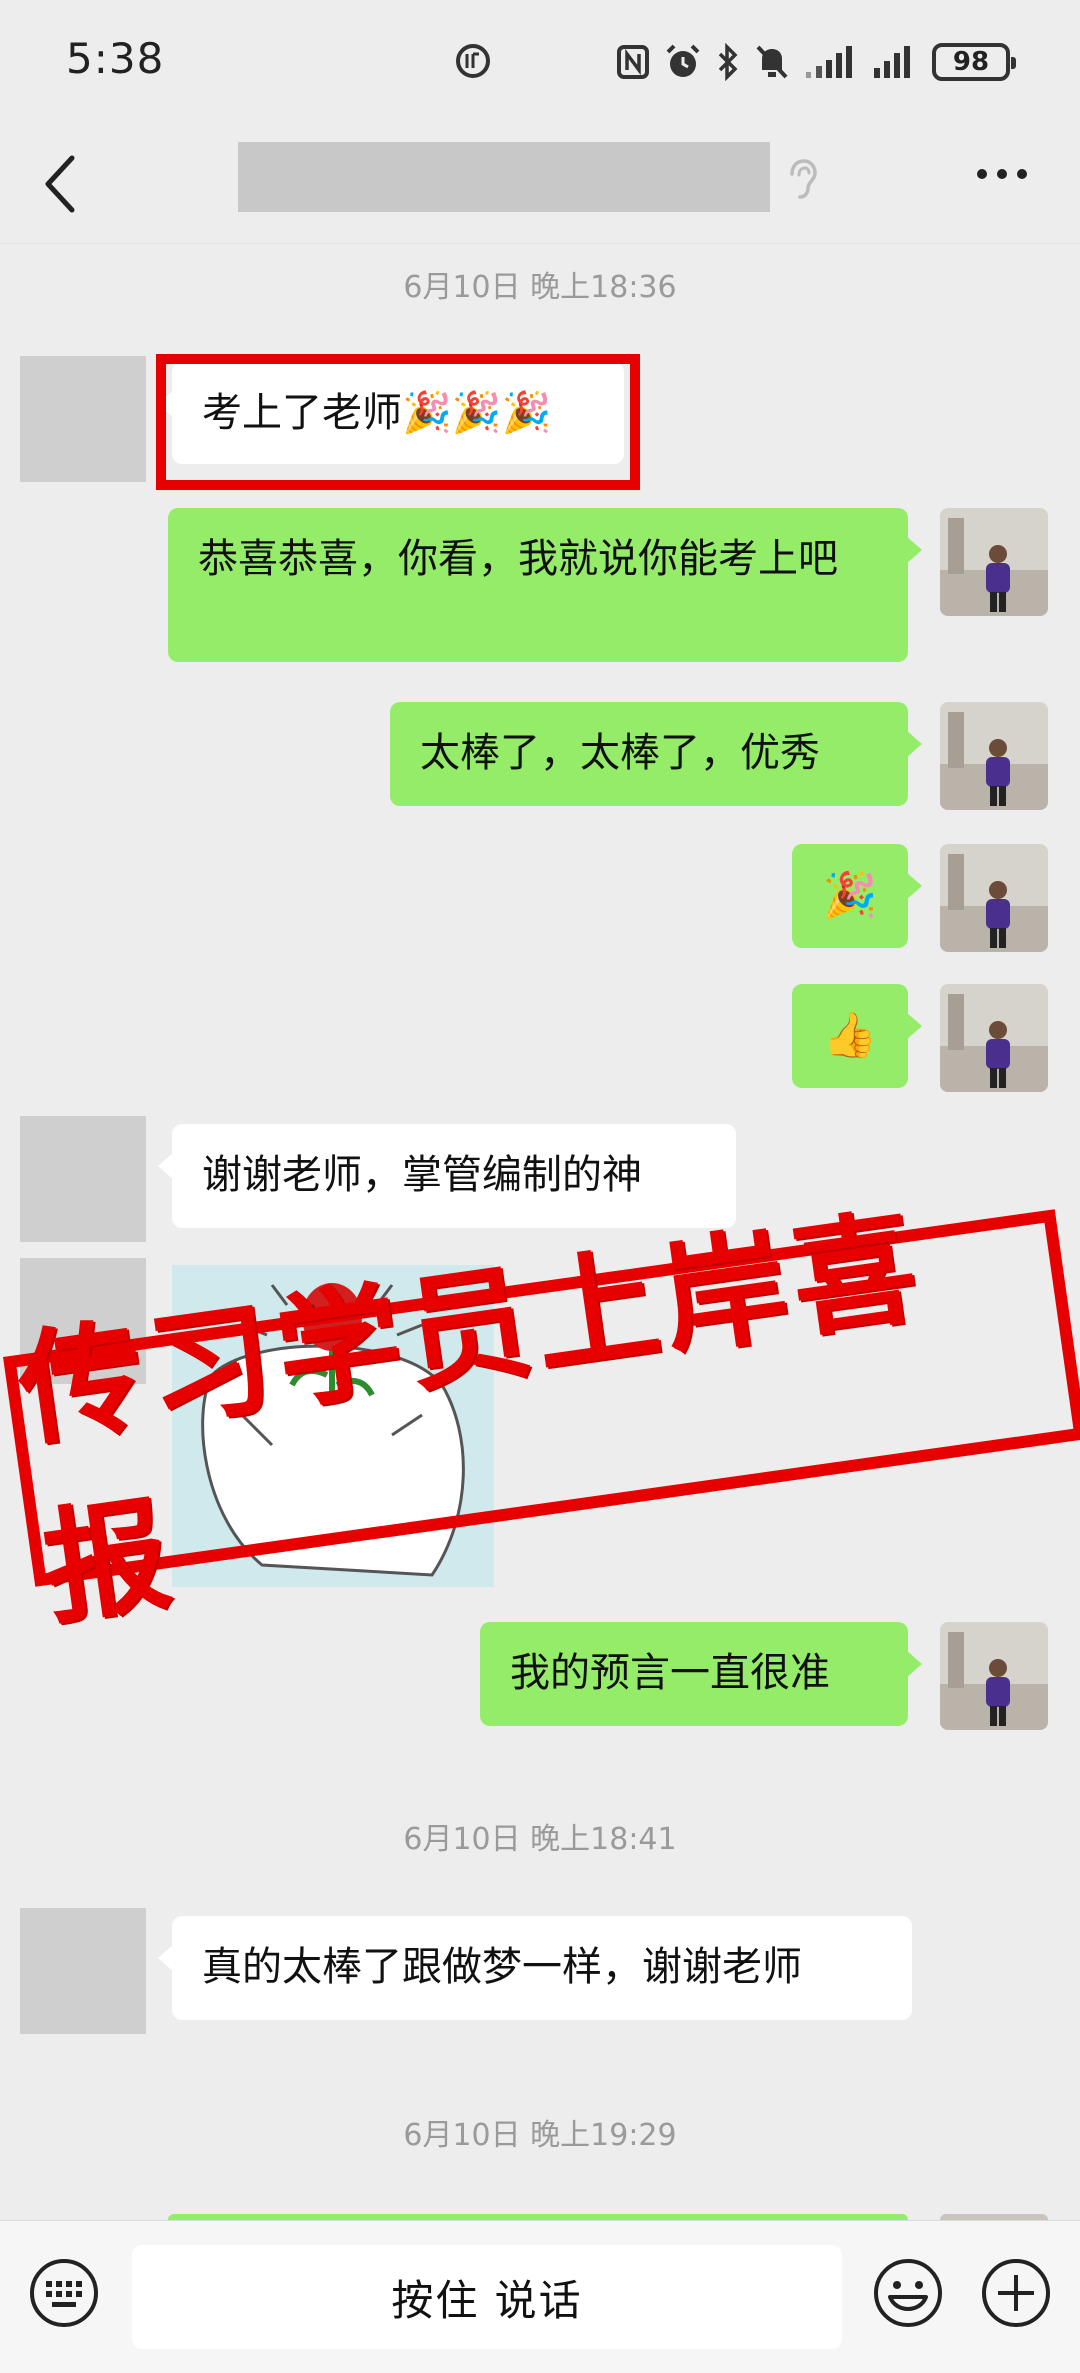  What do you see at coordinates (64, 2293) in the screenshot?
I see `keyboard-icon` at bounding box center [64, 2293].